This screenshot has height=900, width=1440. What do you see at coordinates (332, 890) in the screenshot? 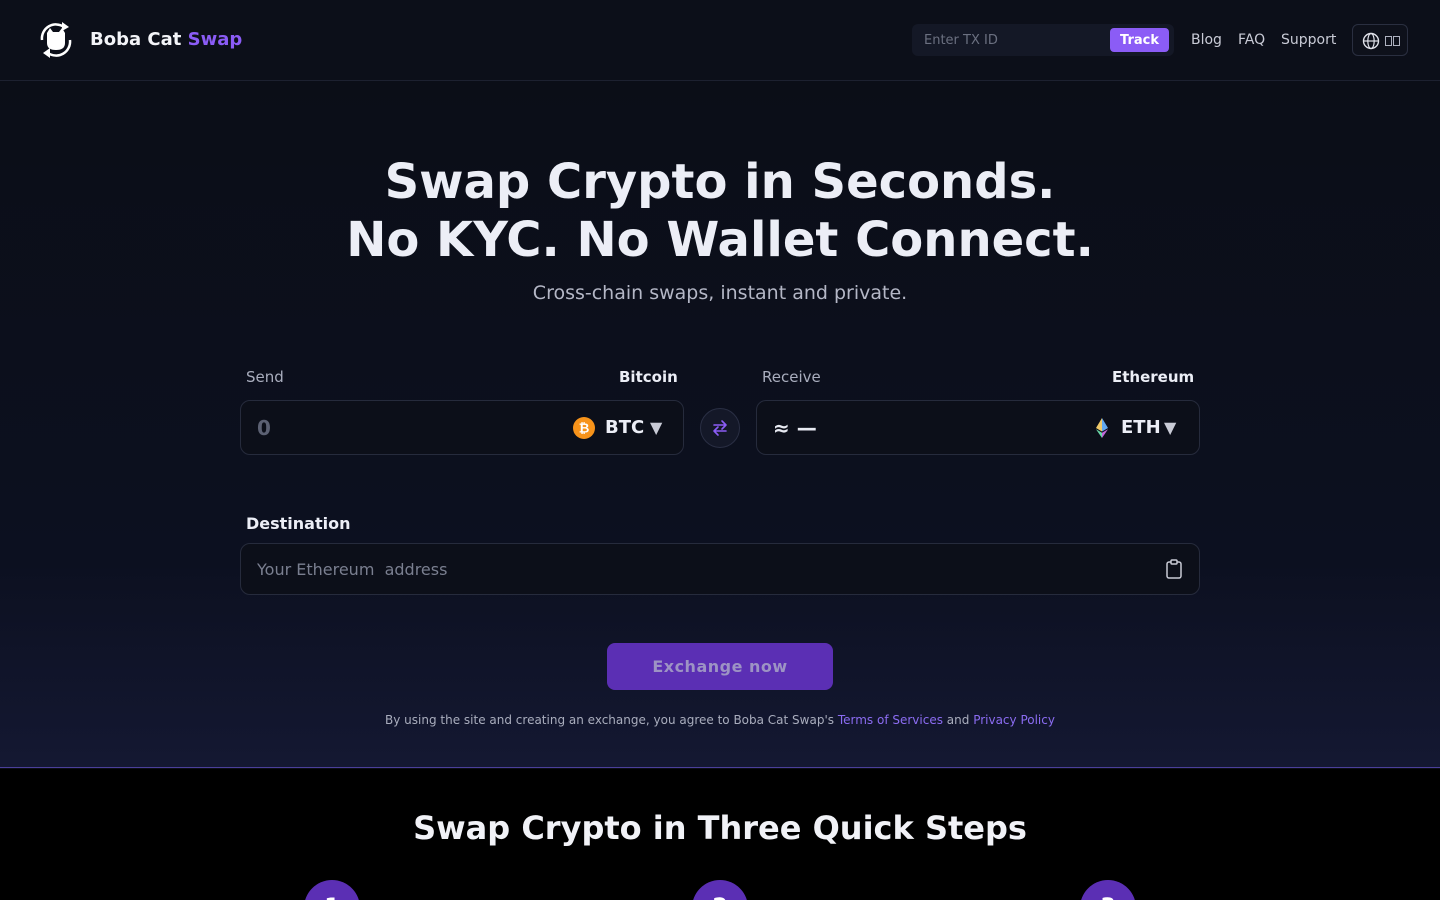
I see `step-number-1: 1` at bounding box center [332, 890].